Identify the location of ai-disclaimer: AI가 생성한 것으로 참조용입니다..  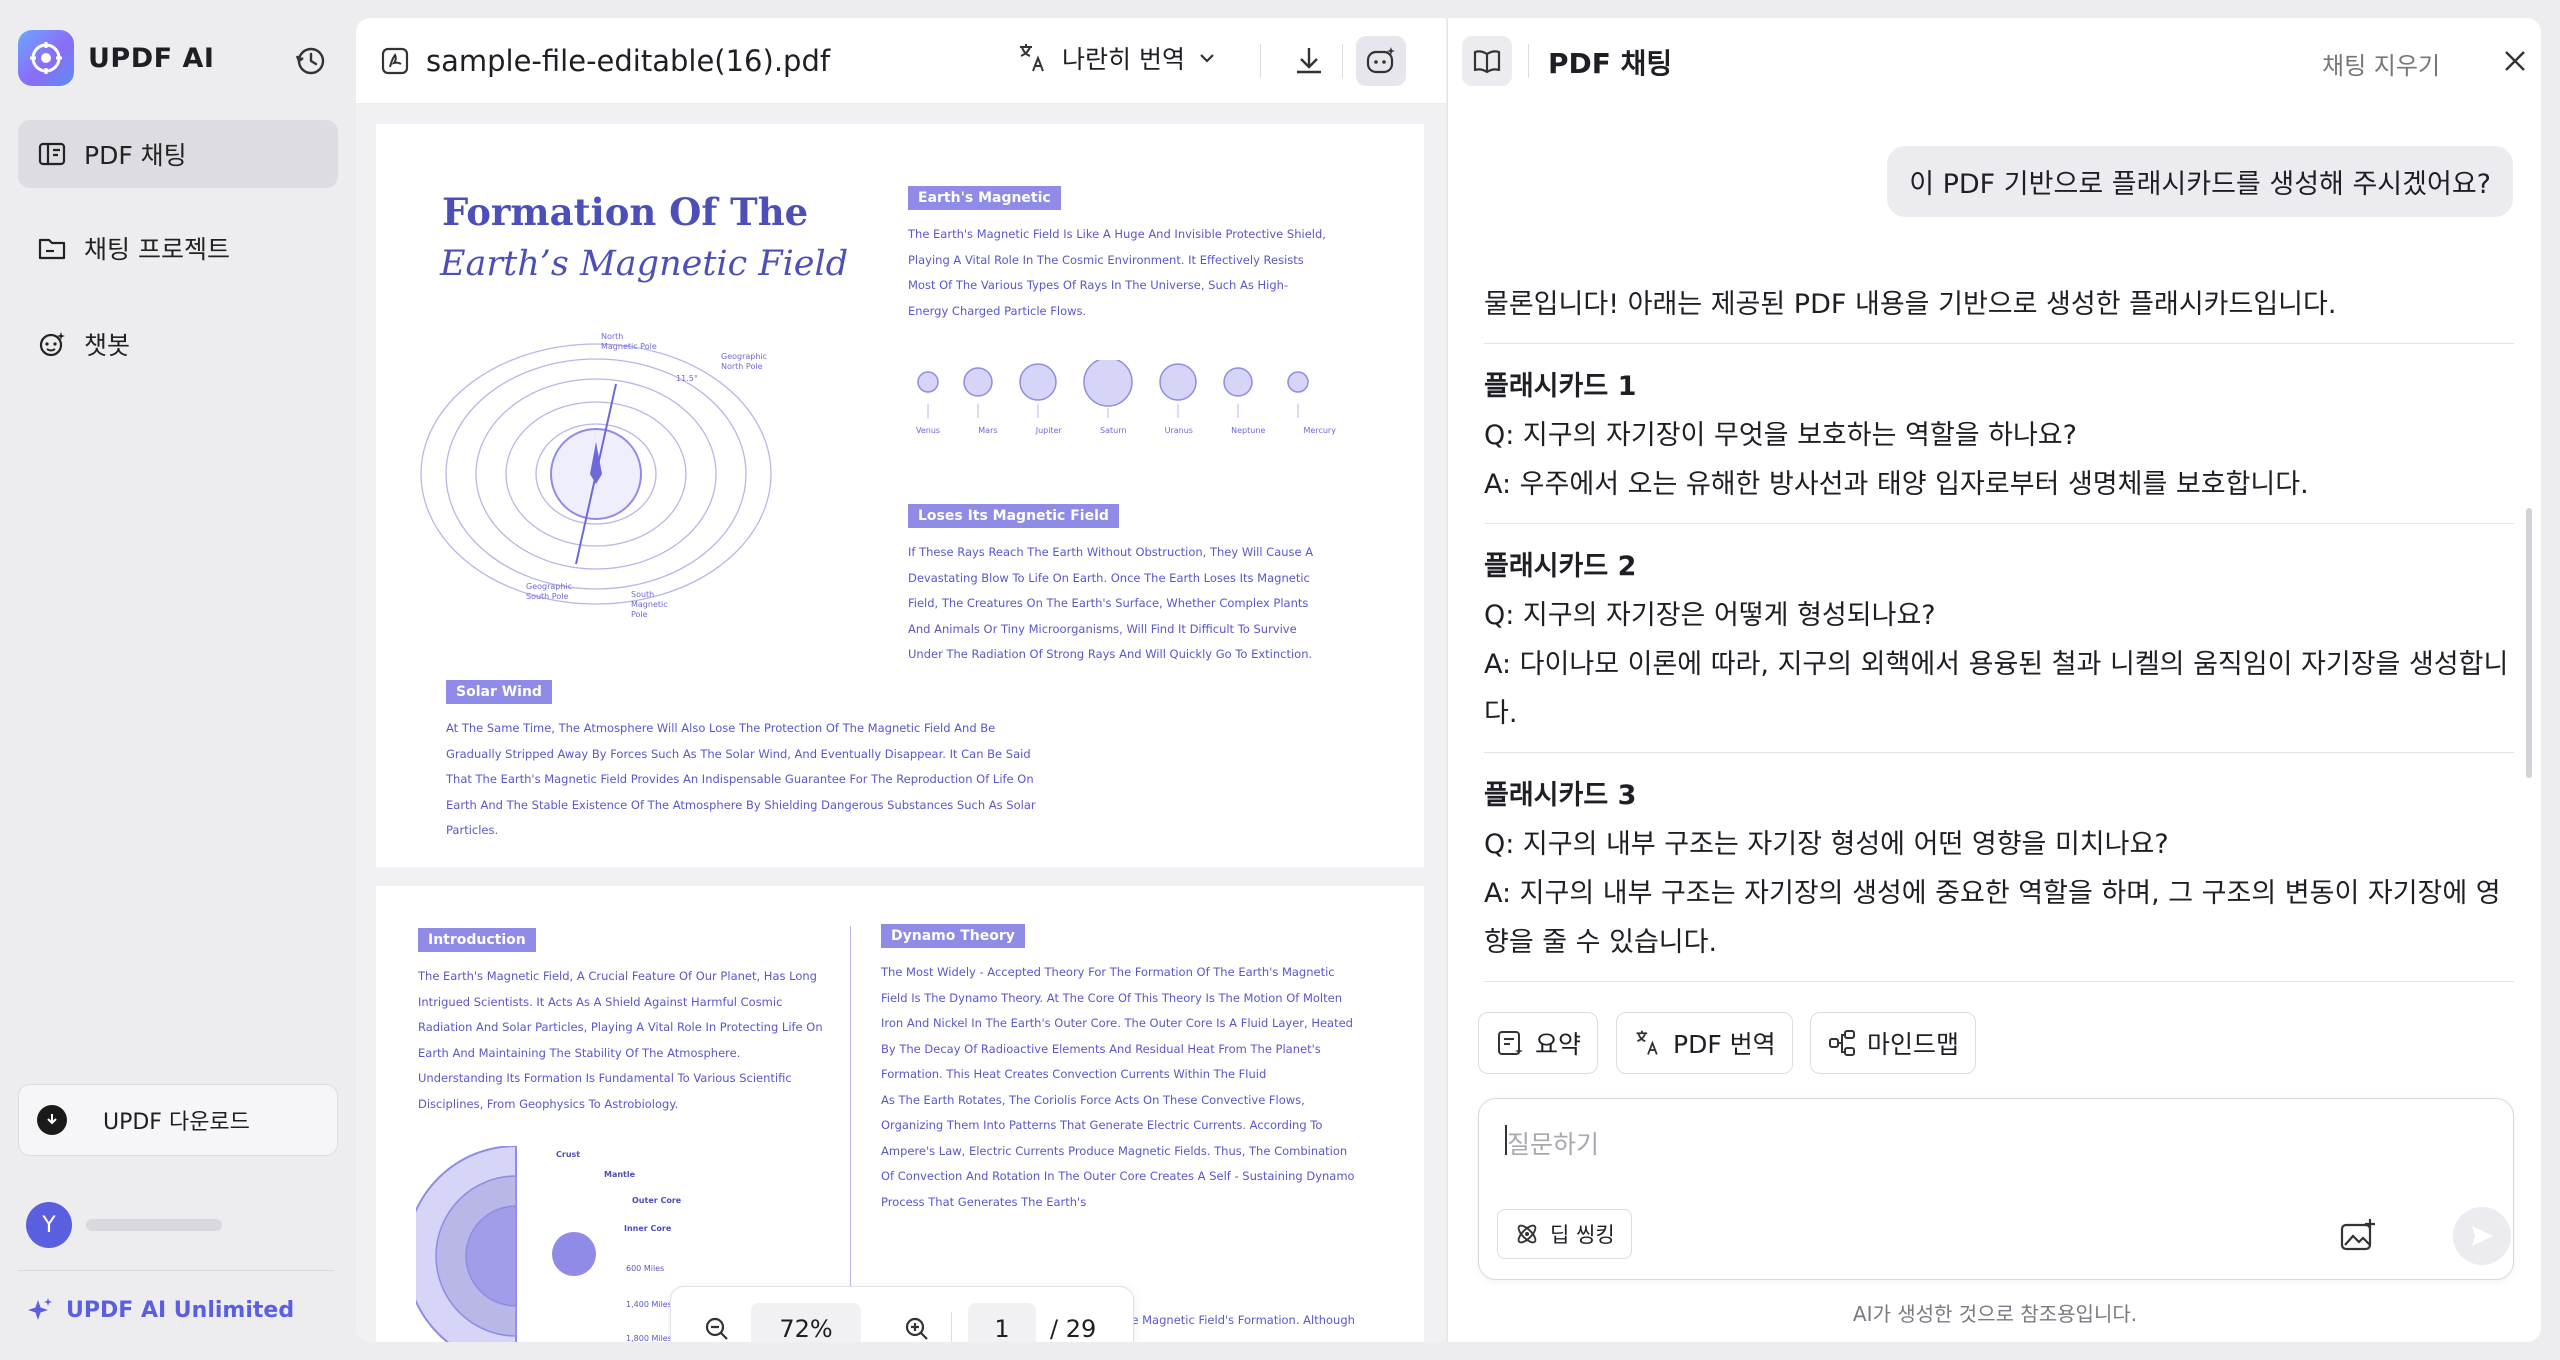
(1995, 1312).